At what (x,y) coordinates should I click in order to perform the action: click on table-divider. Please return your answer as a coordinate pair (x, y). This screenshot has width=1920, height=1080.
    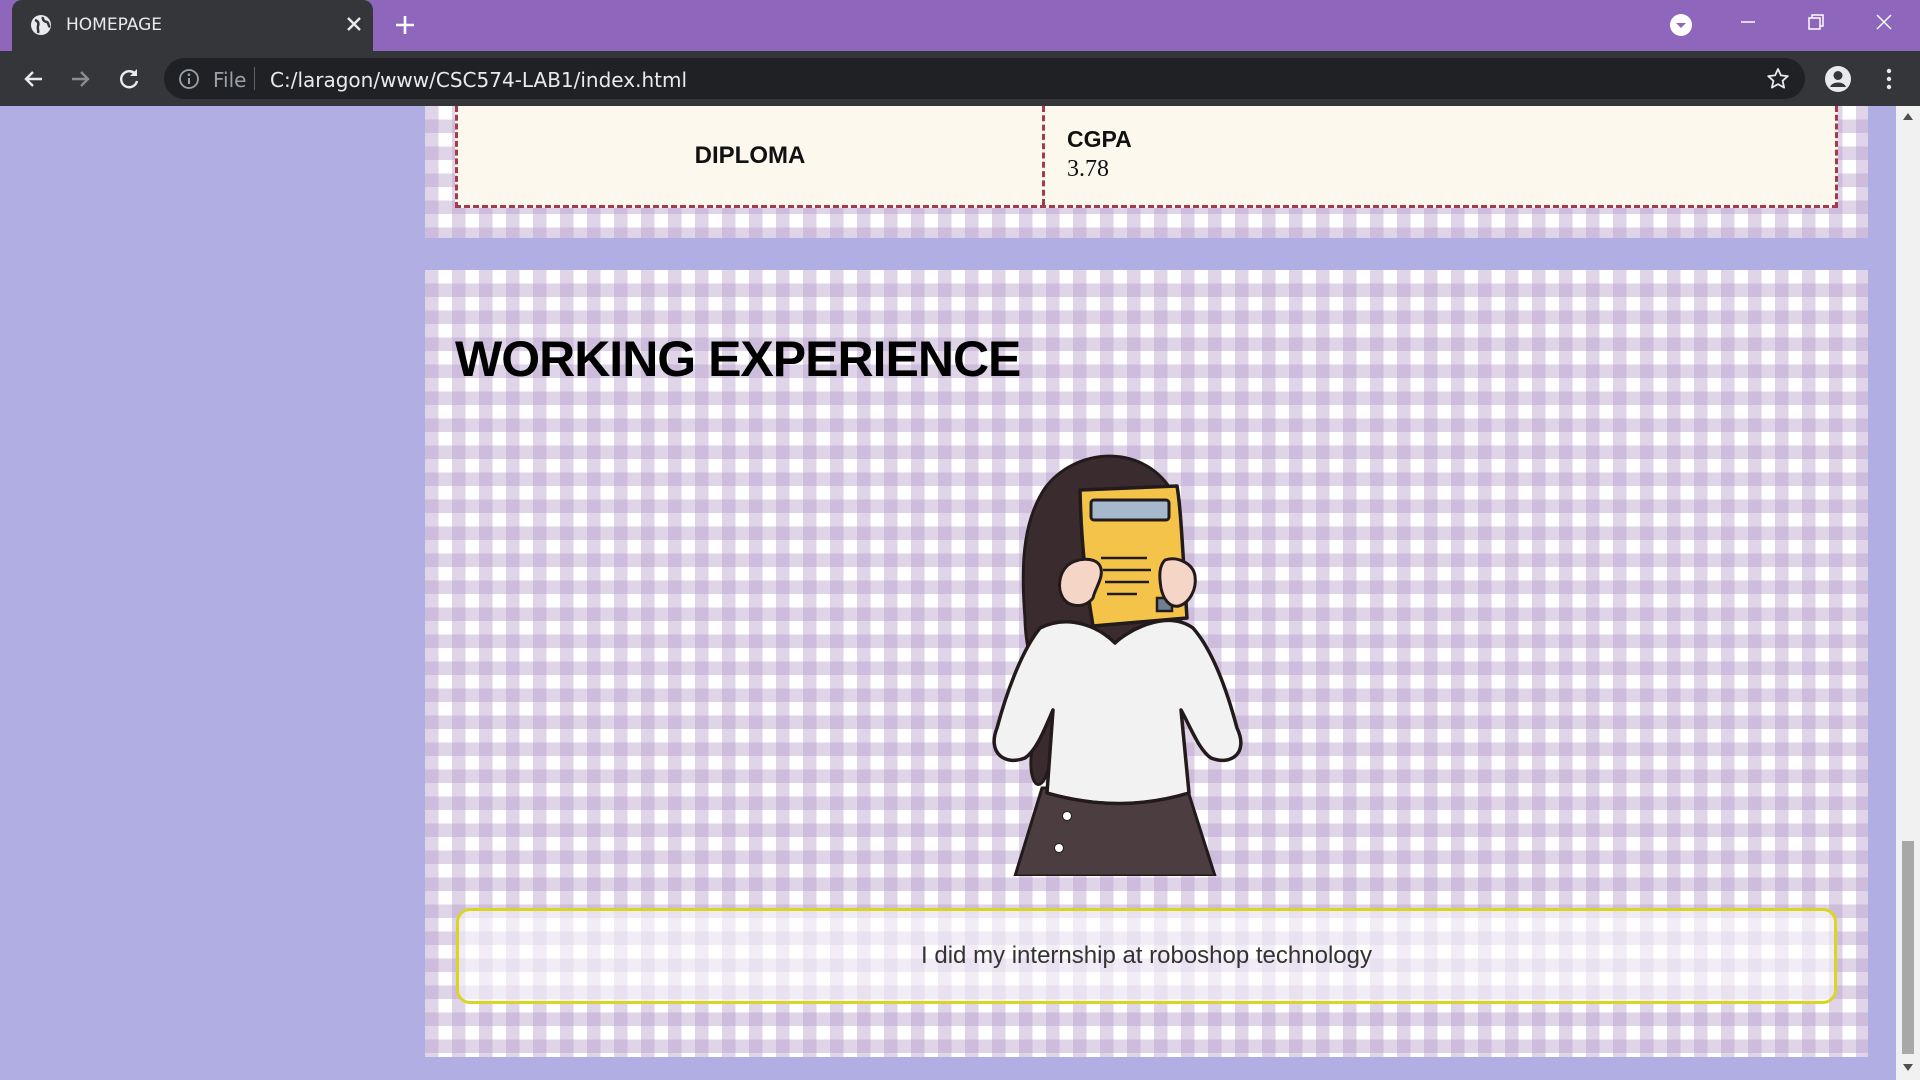
    Looking at the image, I should click on (1043, 155).